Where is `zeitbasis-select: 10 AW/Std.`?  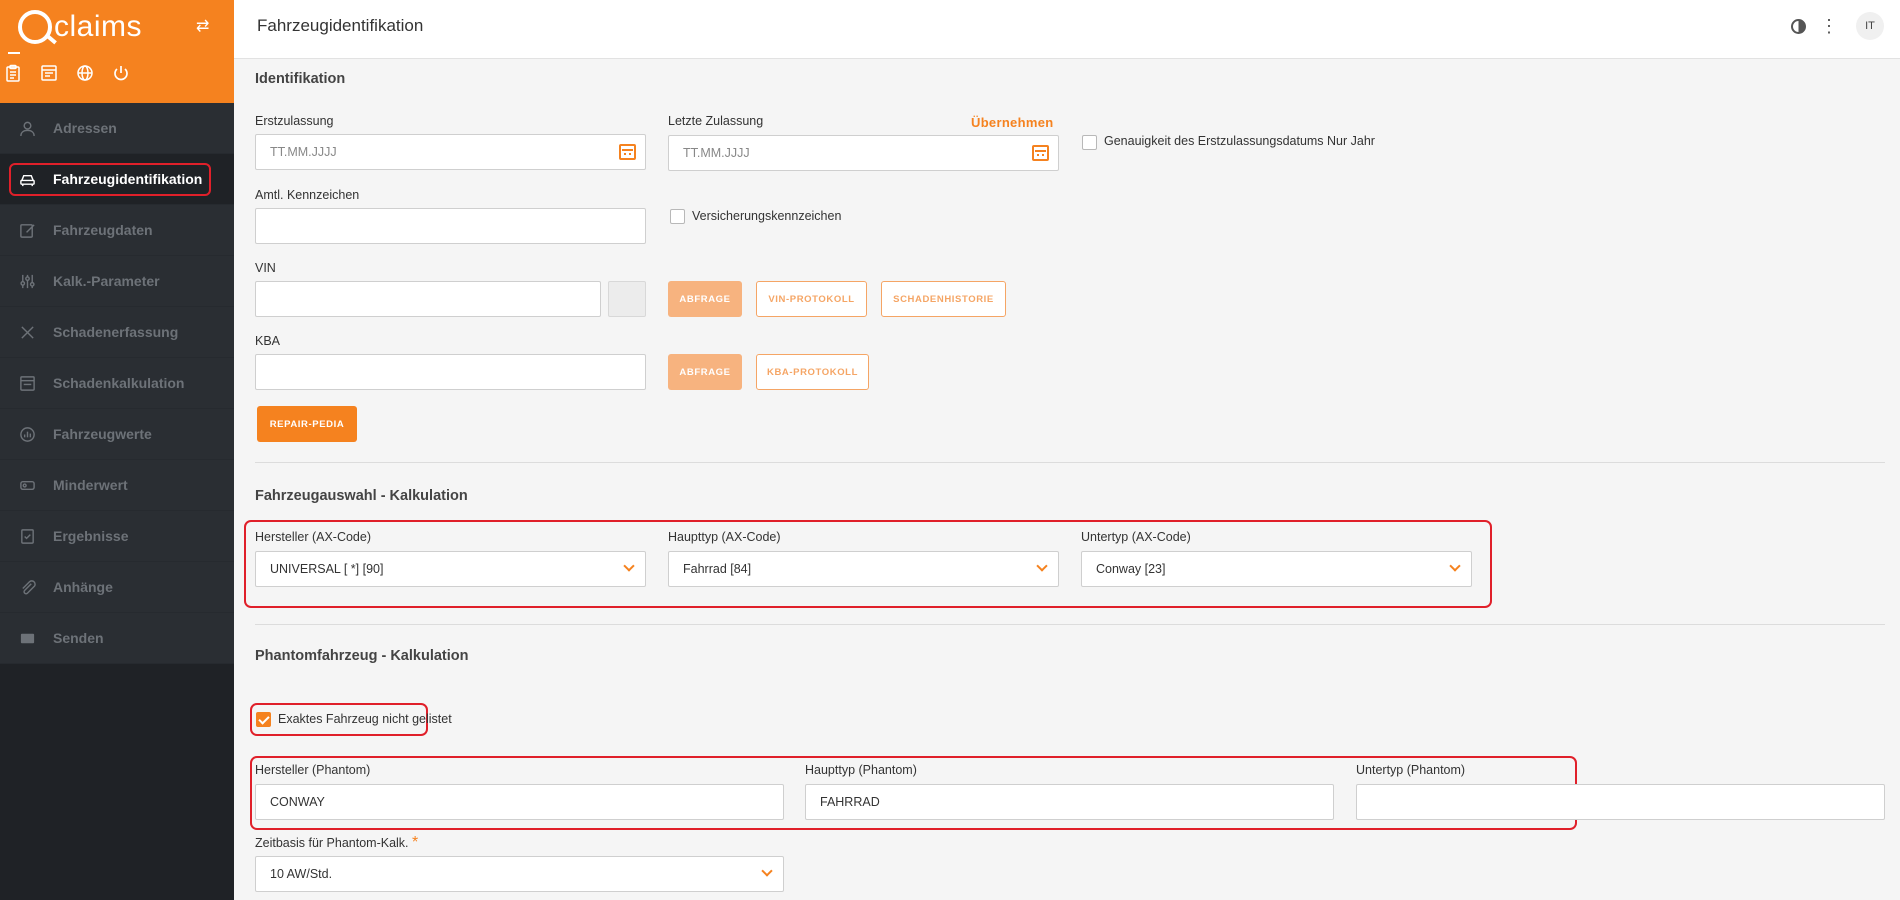
zeitbasis-select: 10 AW/Std. is located at coordinates (519, 874).